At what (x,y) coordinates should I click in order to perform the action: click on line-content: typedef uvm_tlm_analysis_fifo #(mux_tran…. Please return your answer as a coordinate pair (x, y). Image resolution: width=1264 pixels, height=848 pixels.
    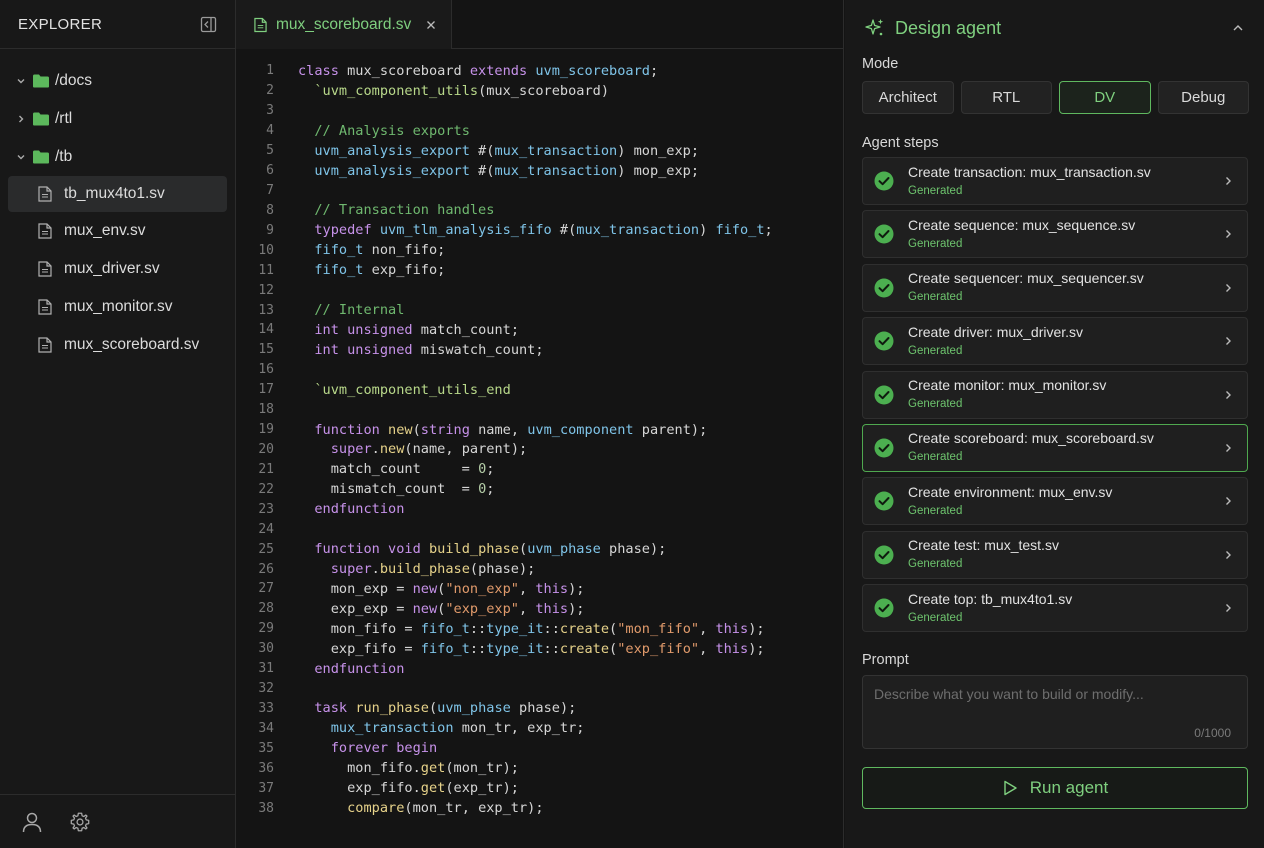
    Looking at the image, I should click on (543, 230).